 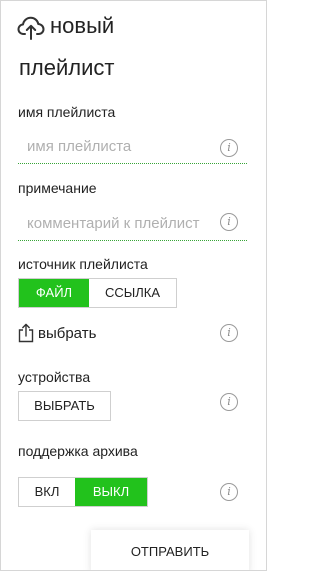 I want to click on devices-label: устройства, so click(x=54, y=377).